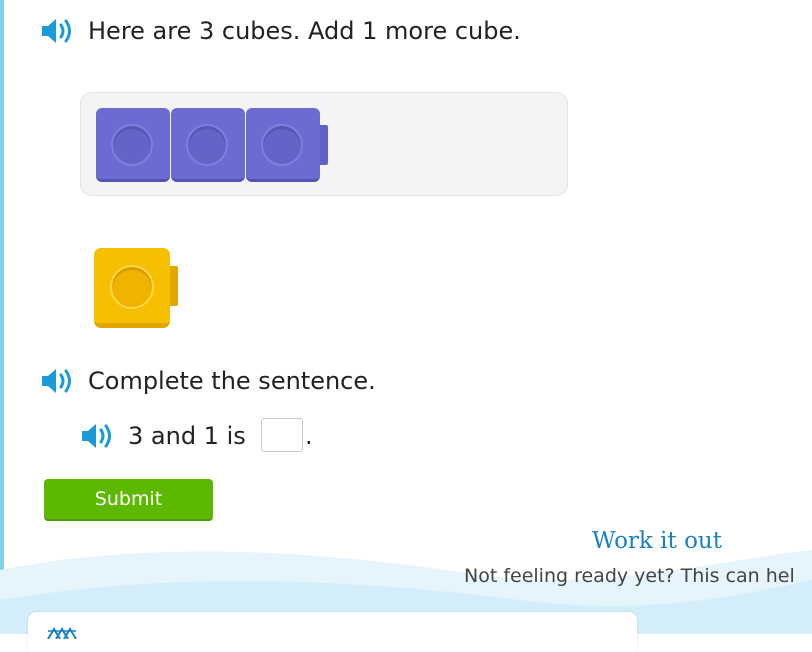 Image resolution: width=812 pixels, height=652 pixels. I want to click on yellow-cube-draggable, so click(132, 288).